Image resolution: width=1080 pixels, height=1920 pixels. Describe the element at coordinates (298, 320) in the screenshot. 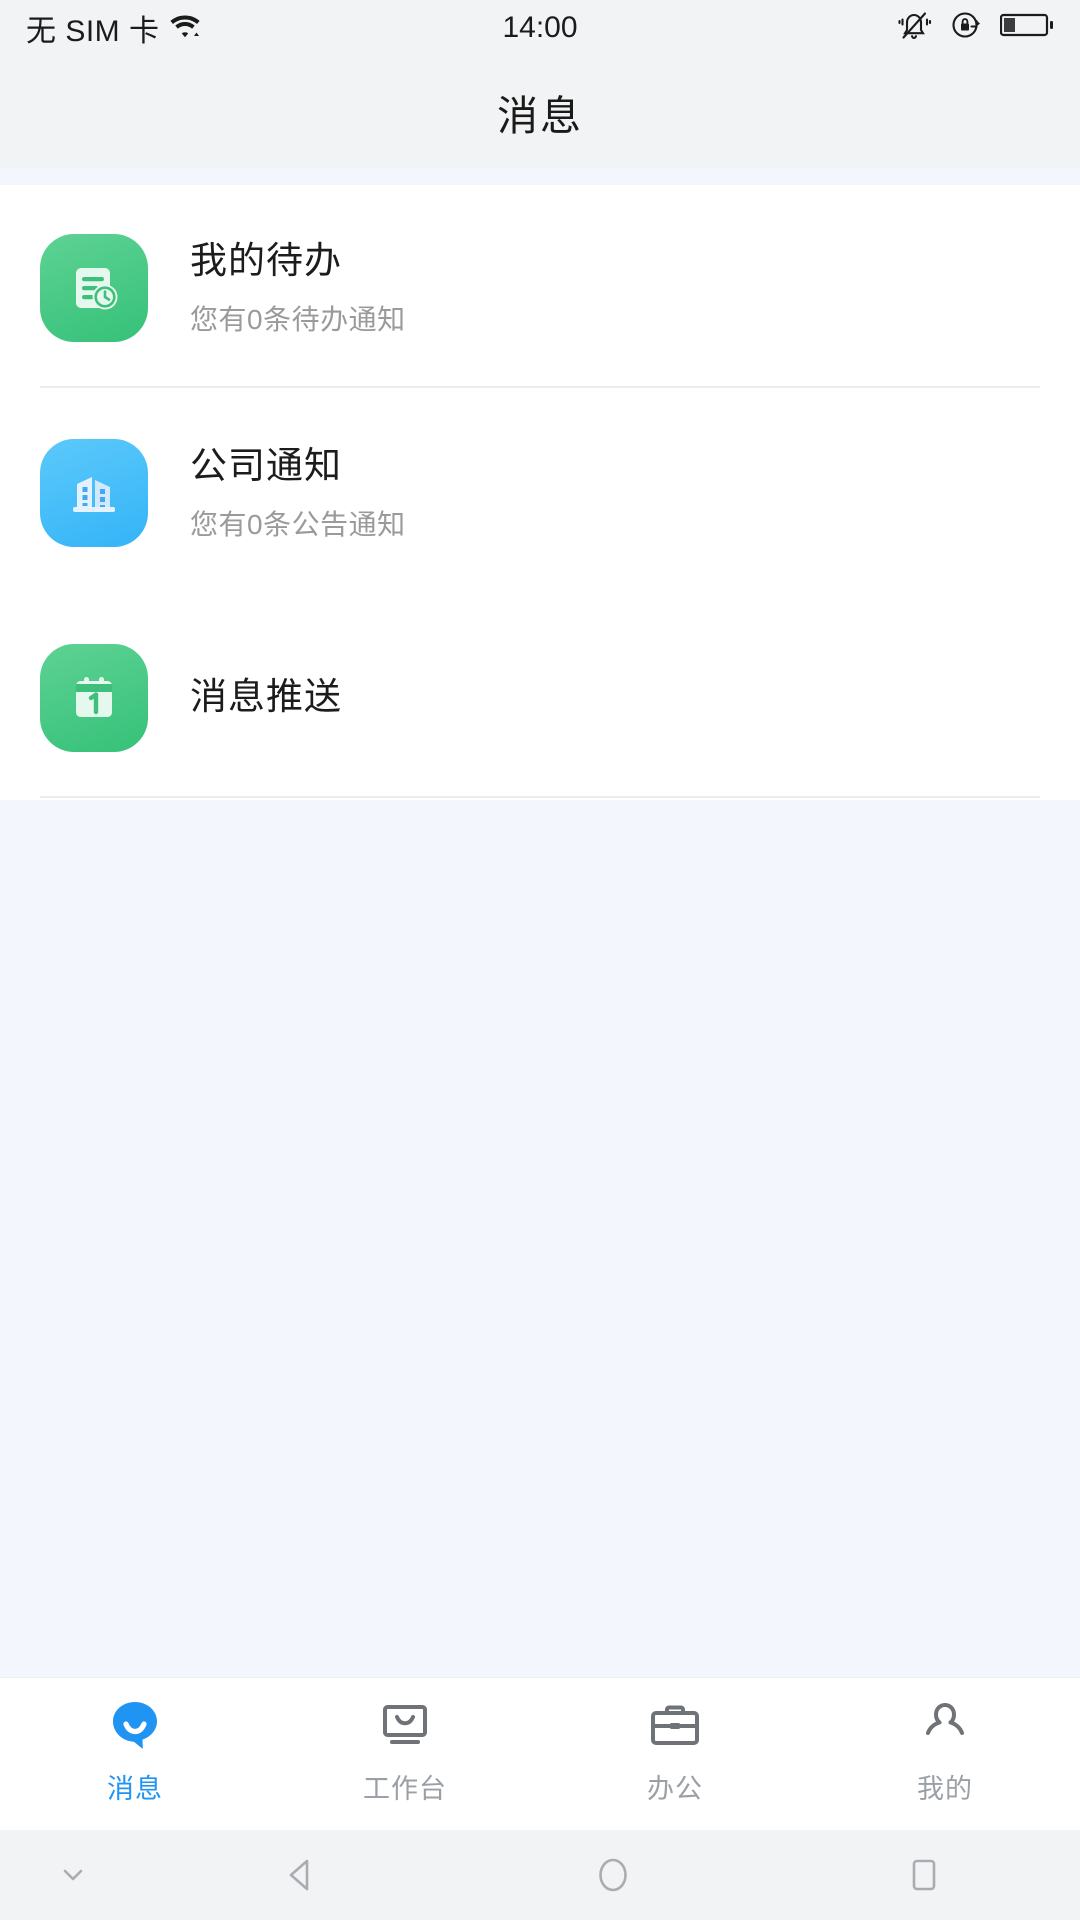

I see `list-item-subtitle: 您有0条待办通知` at that location.